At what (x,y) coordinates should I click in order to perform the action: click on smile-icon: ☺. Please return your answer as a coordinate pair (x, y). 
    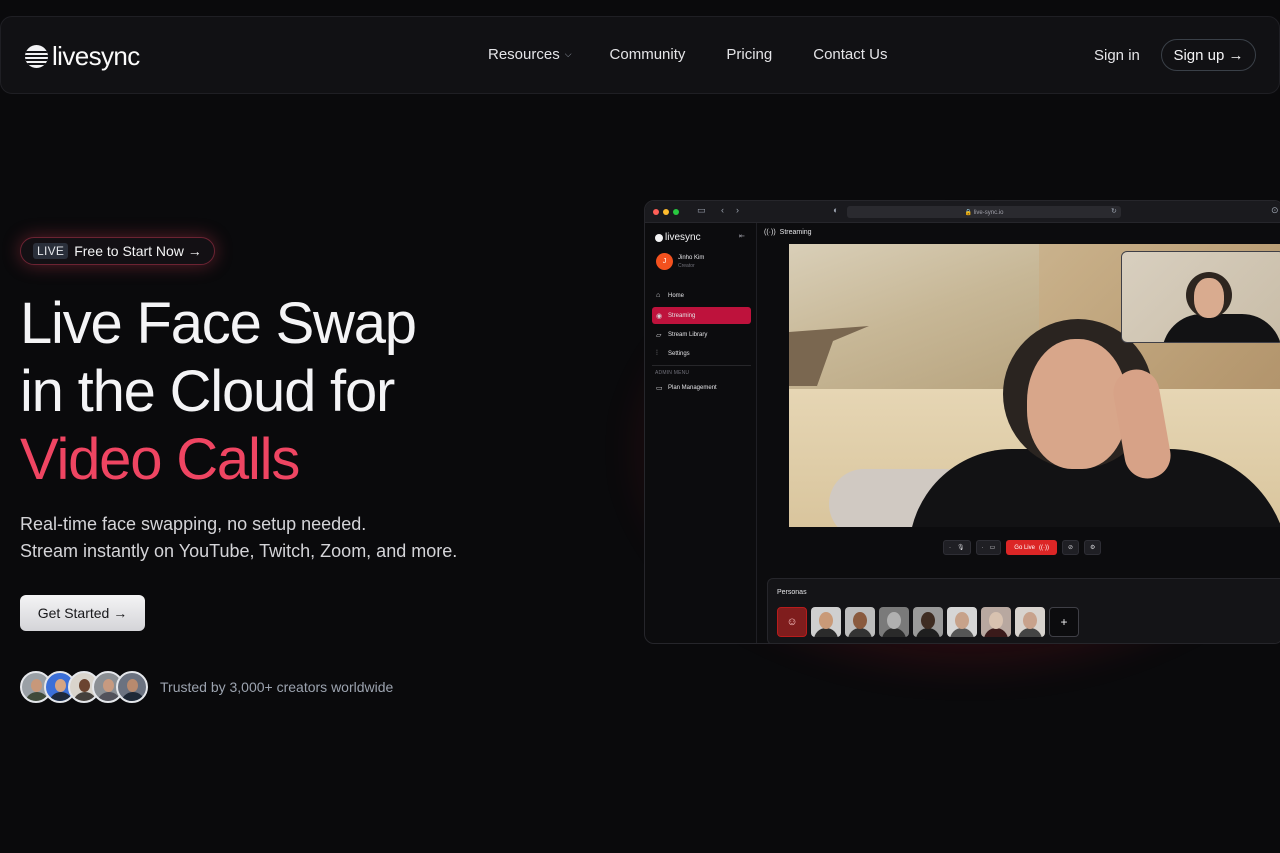
    Looking at the image, I should click on (792, 622).